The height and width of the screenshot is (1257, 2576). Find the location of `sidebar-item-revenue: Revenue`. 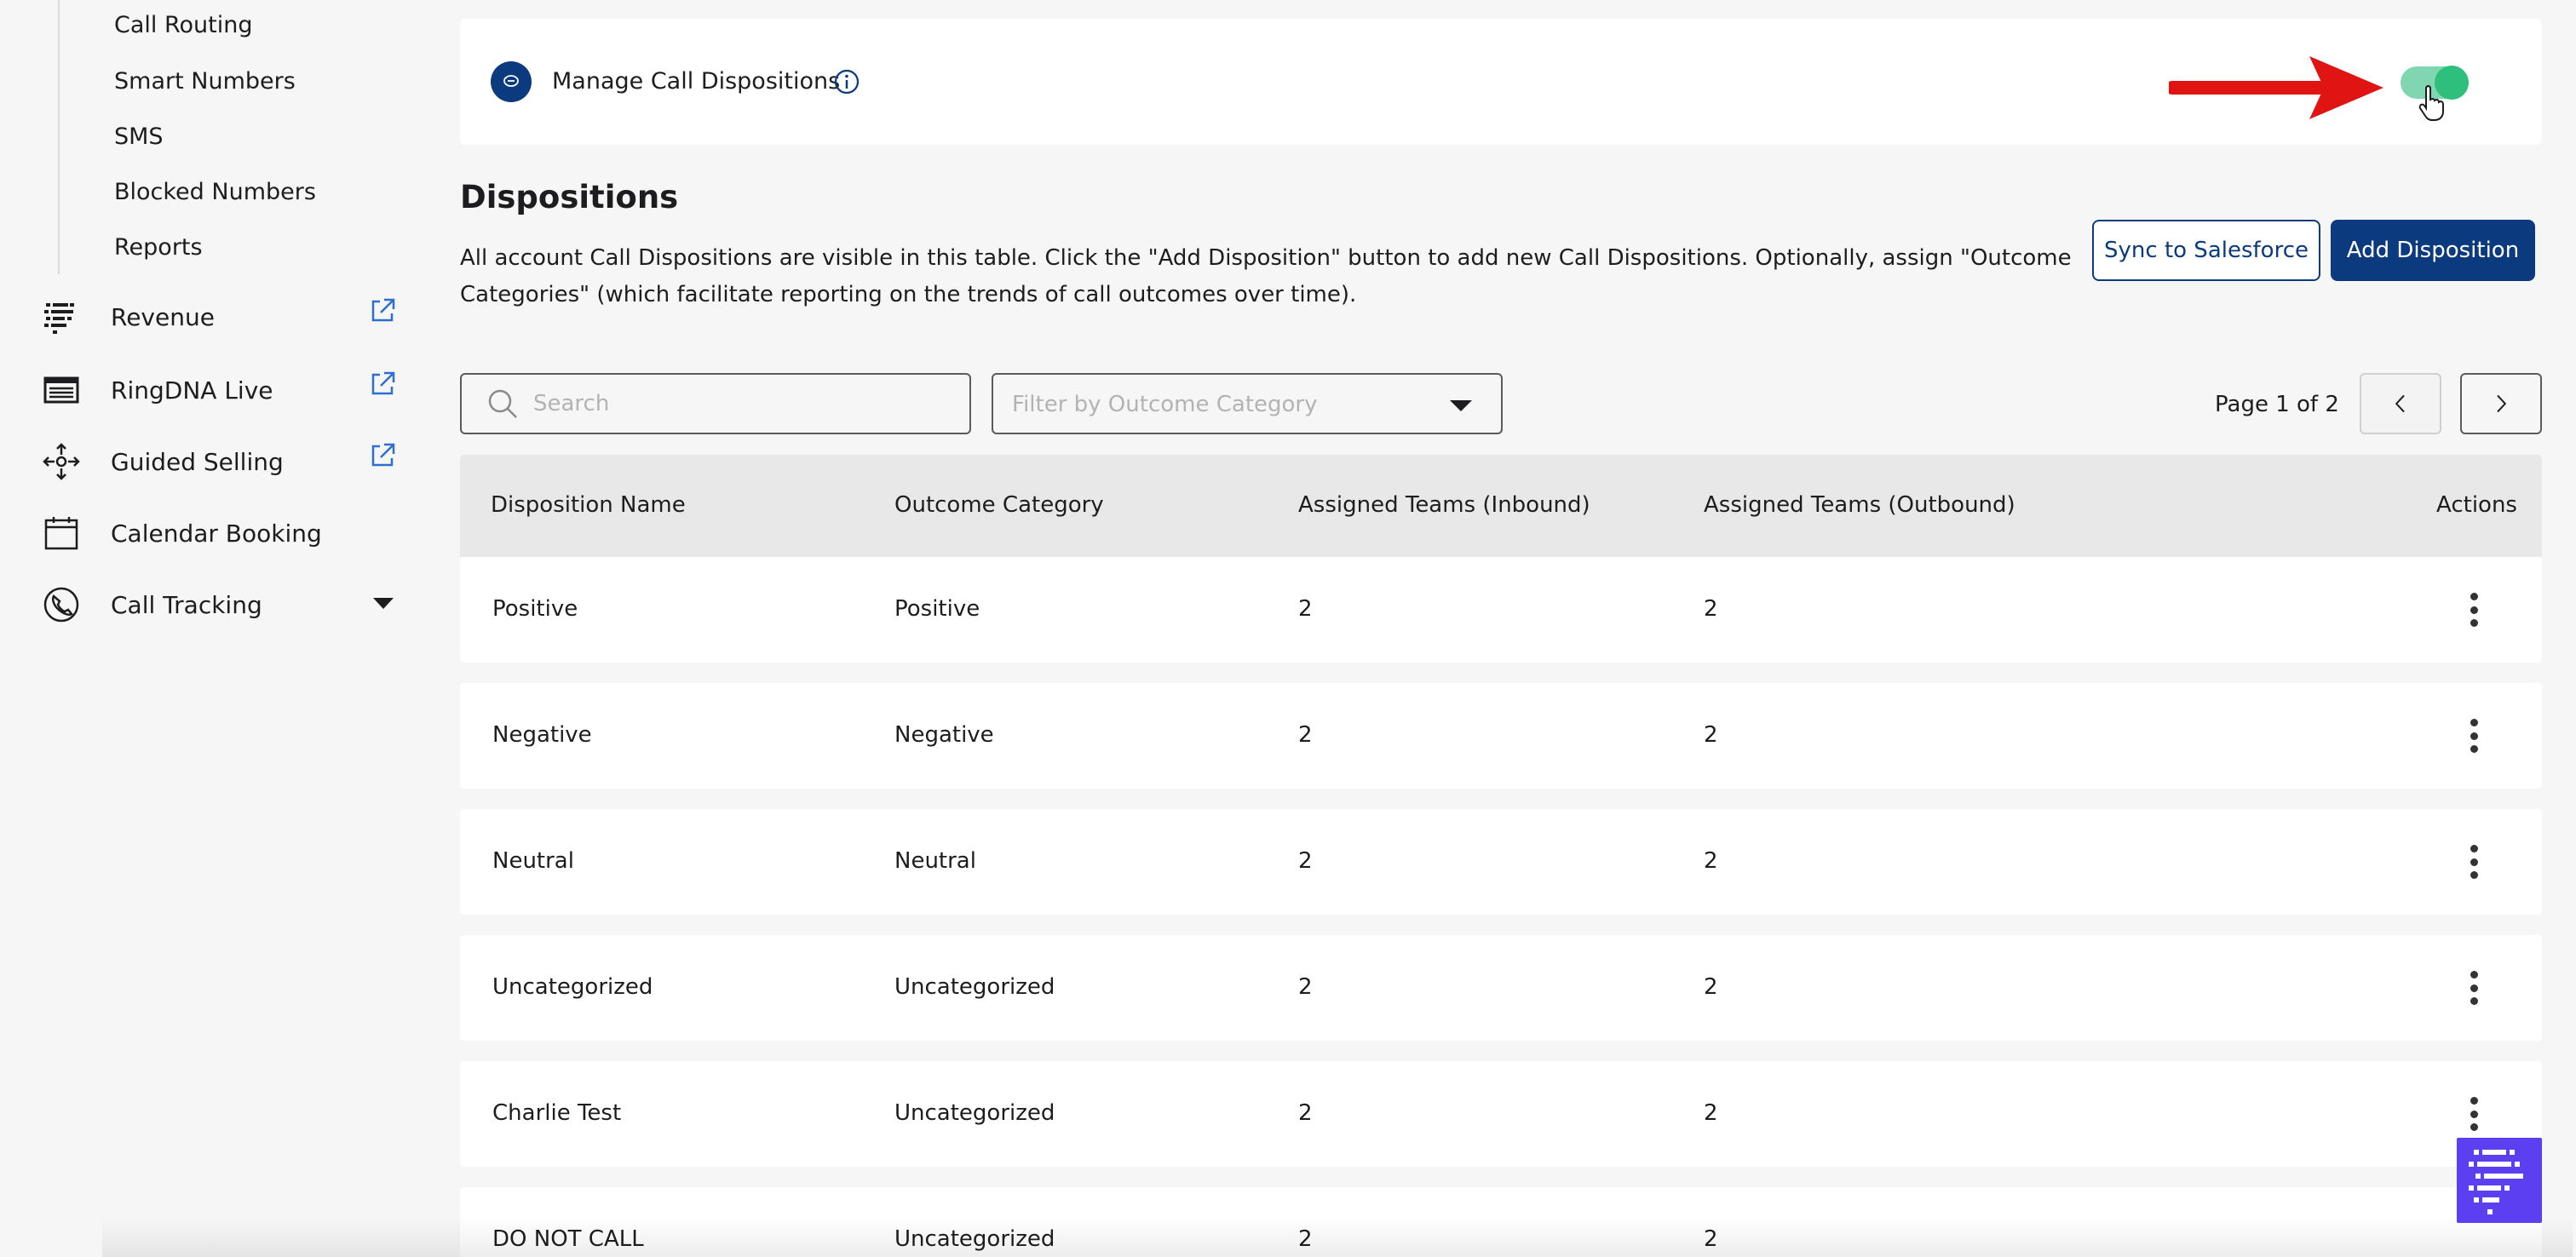

sidebar-item-revenue: Revenue is located at coordinates (218, 316).